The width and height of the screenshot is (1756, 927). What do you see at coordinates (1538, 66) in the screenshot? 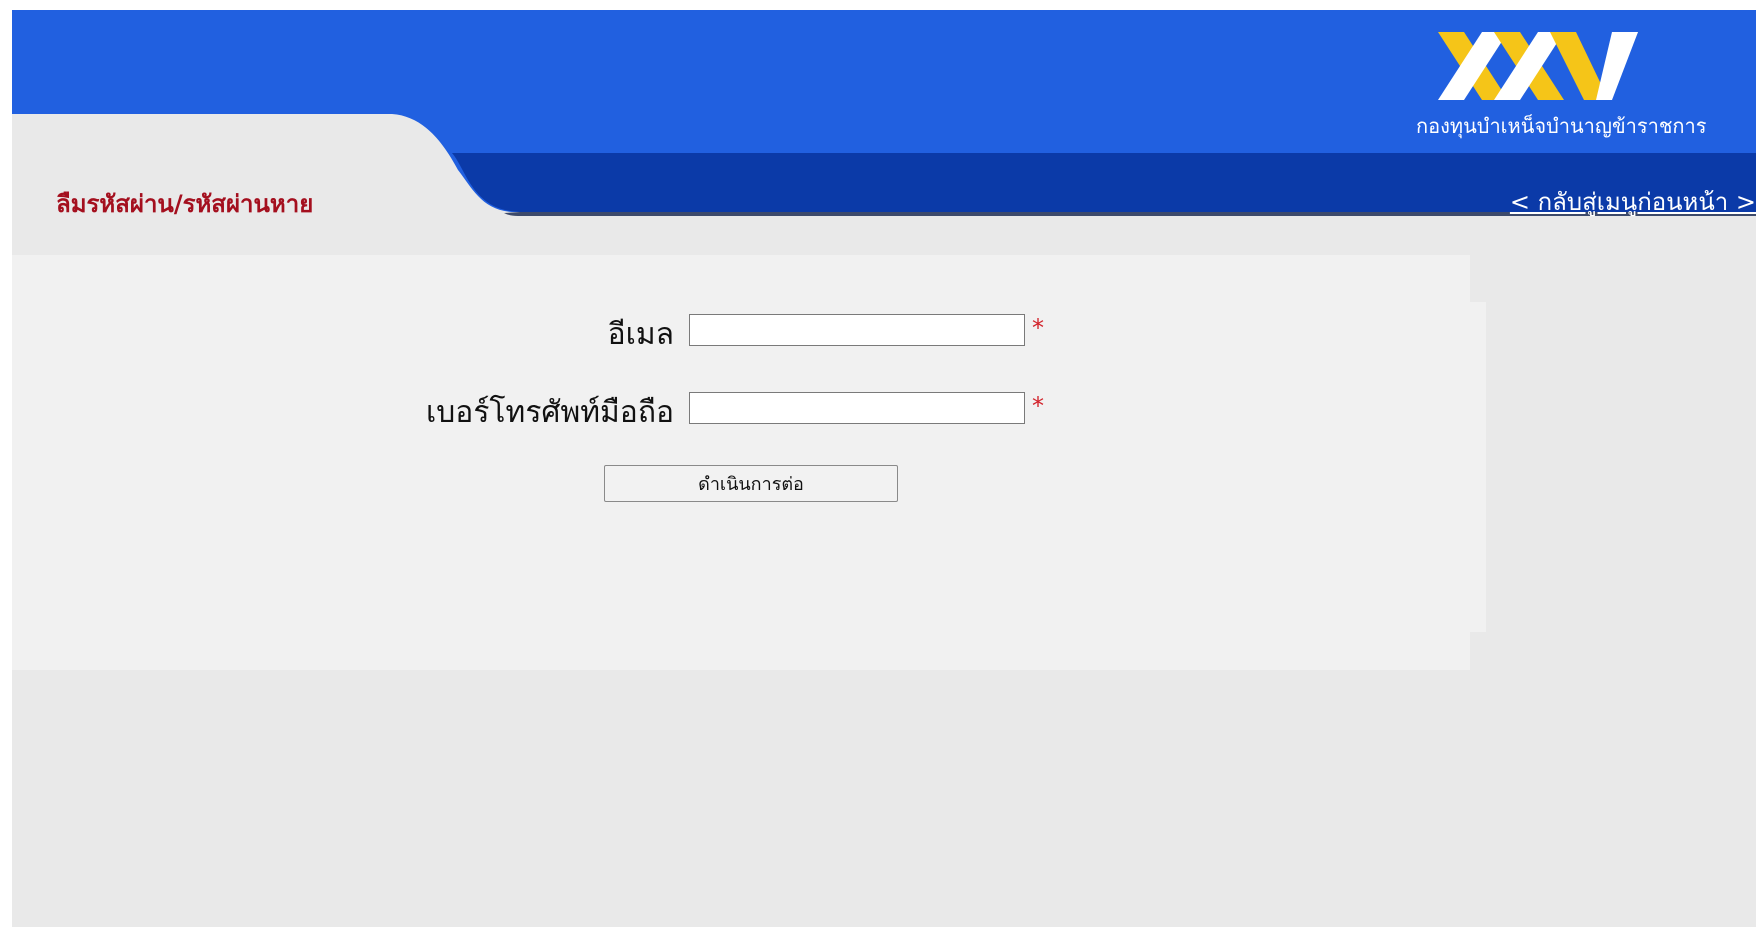
I see `xxv-logo-icon` at bounding box center [1538, 66].